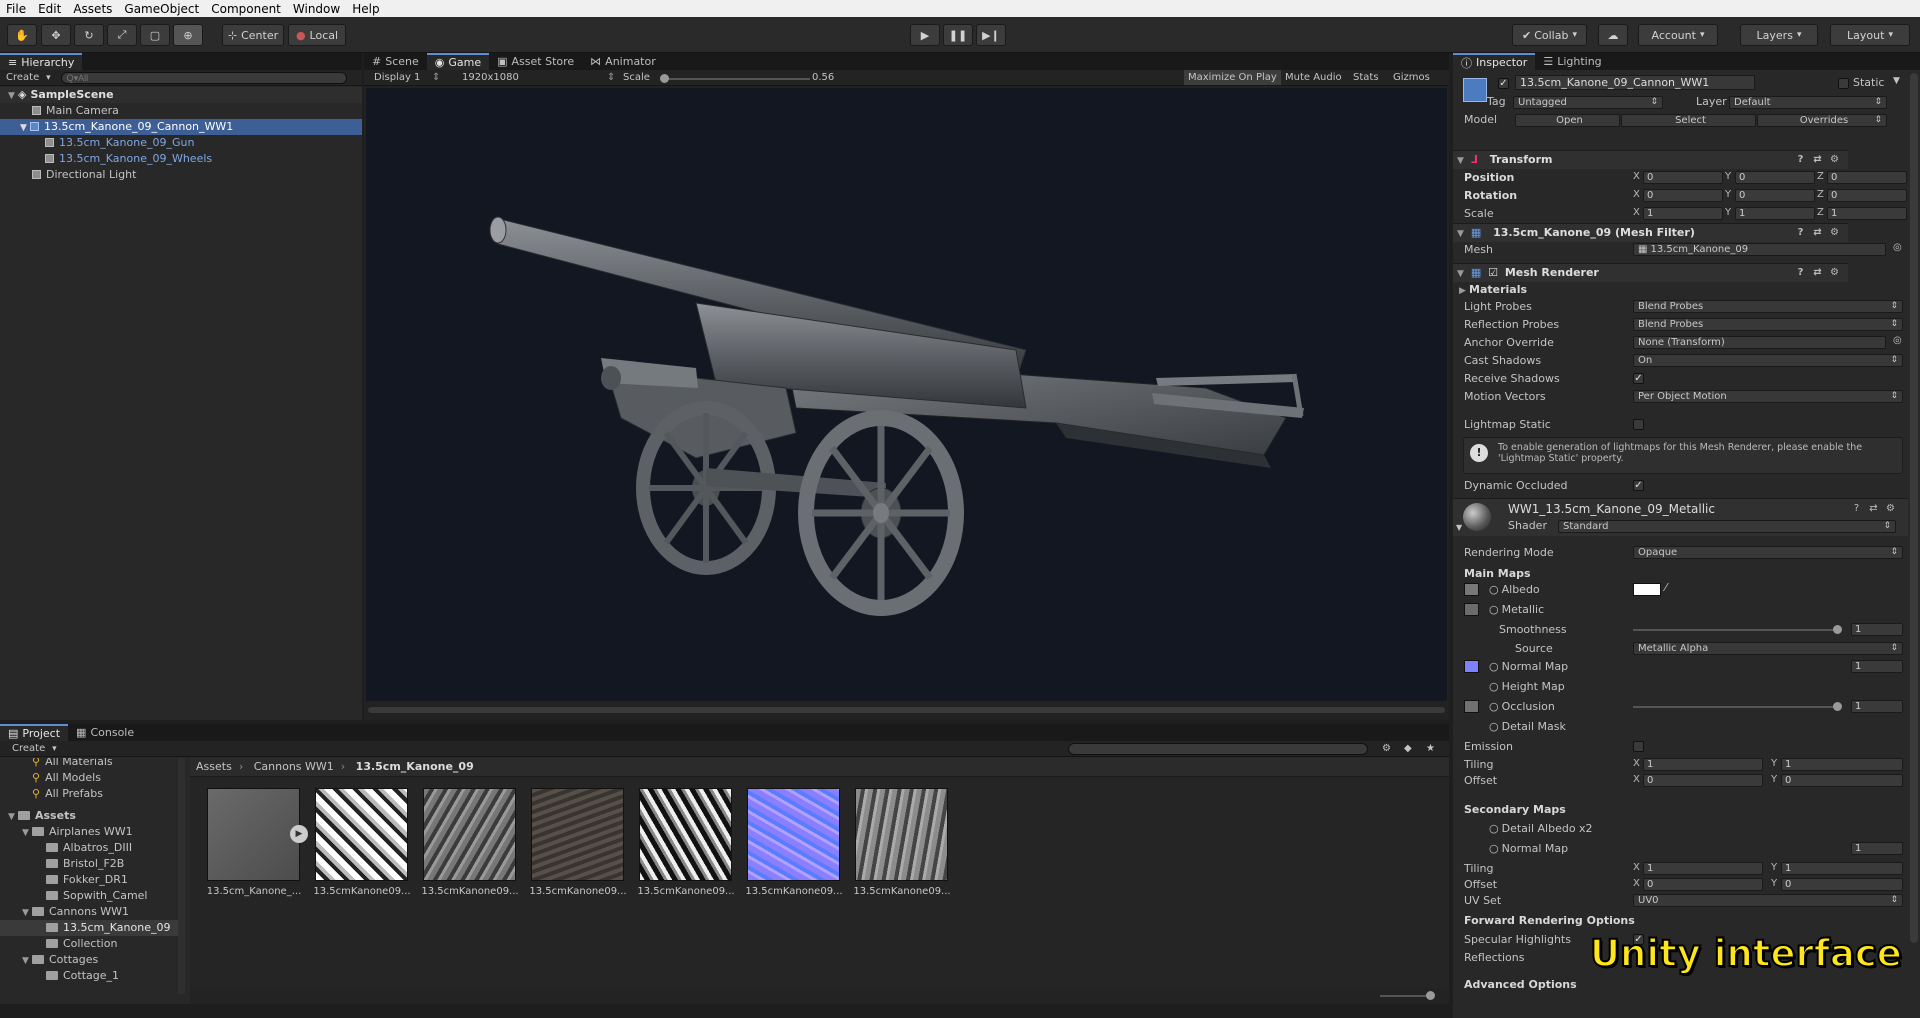  I want to click on offset2-y-field: 0, so click(1842, 884).